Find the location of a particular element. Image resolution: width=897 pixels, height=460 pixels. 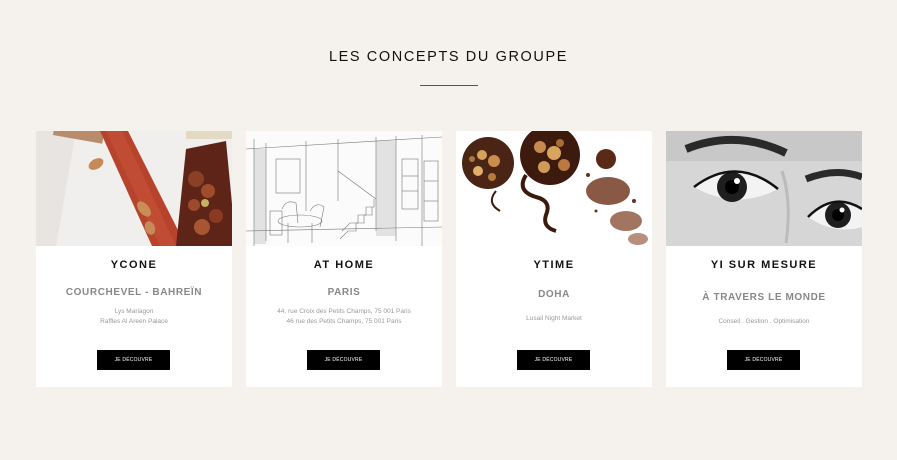

card-detail: Lys Mariagon is located at coordinates (134, 311).